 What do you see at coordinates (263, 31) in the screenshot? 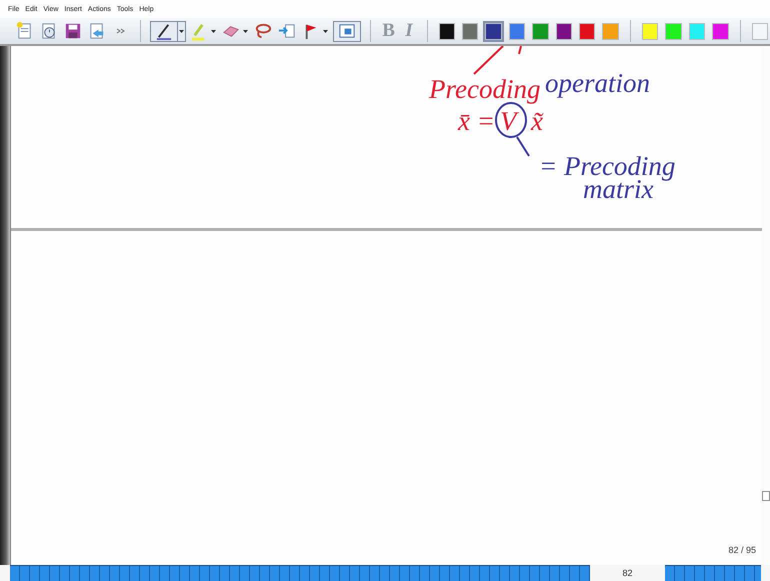
I see `lasso-icon` at bounding box center [263, 31].